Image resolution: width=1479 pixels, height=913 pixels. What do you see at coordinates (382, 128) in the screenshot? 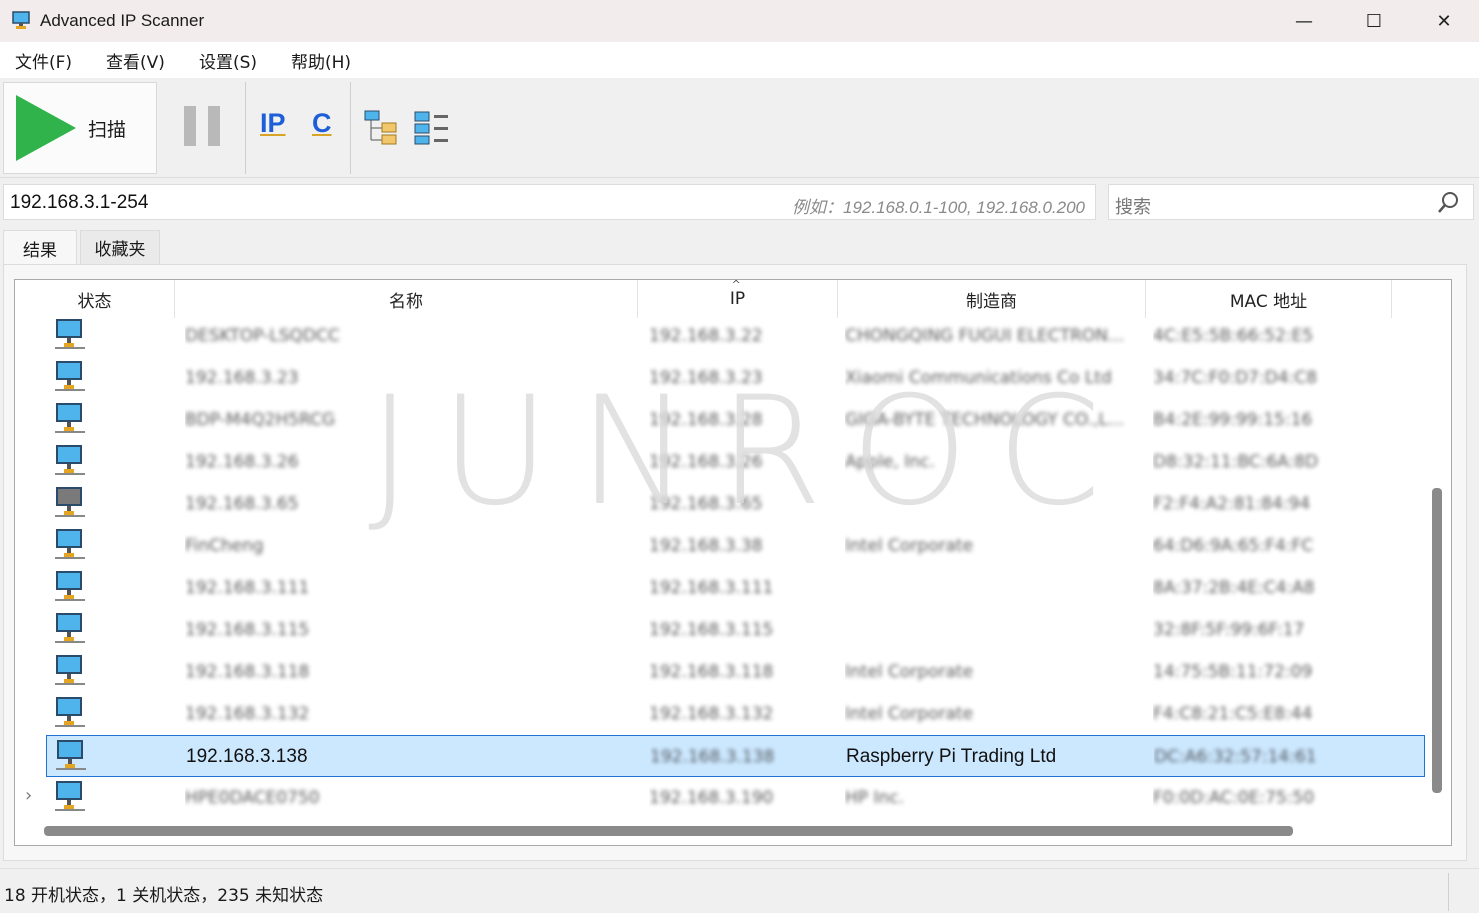
I see `tree-view-icon` at bounding box center [382, 128].